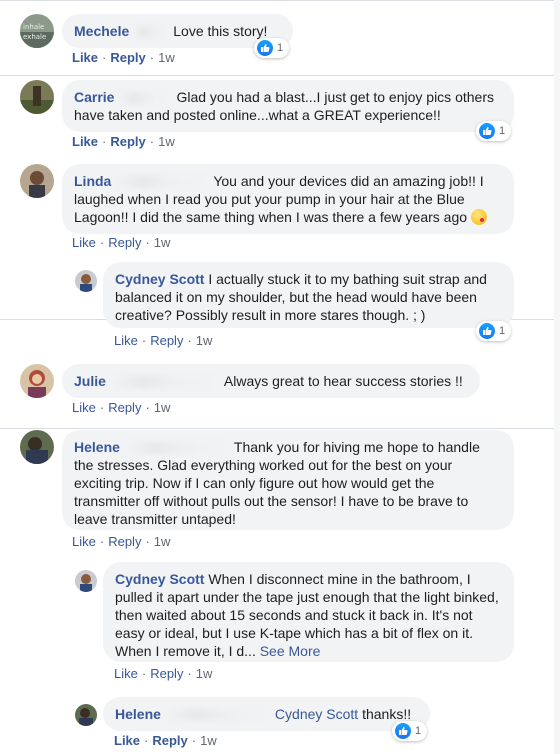 This screenshot has width=560, height=754. I want to click on avatar: inhale exhale, so click(37, 31).